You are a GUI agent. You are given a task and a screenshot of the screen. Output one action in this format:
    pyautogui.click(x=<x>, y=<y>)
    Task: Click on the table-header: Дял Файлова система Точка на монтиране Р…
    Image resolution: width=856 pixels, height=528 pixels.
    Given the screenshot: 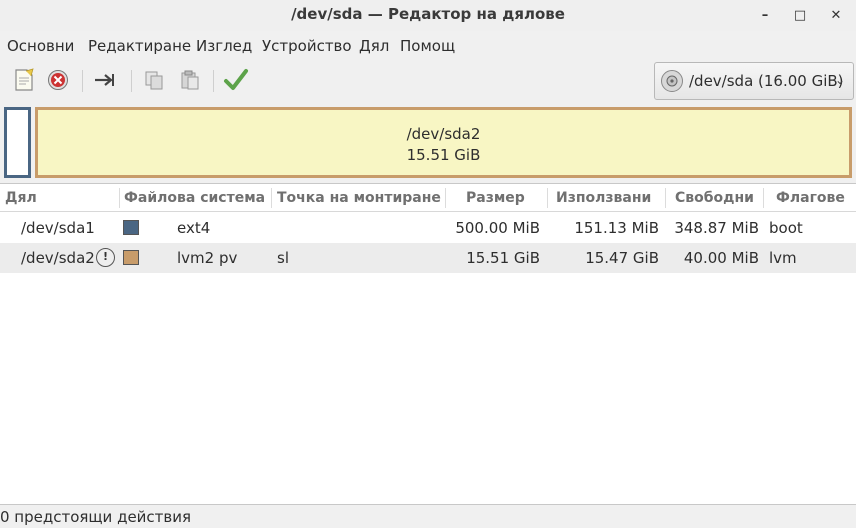 What is the action you would take?
    pyautogui.click(x=428, y=198)
    